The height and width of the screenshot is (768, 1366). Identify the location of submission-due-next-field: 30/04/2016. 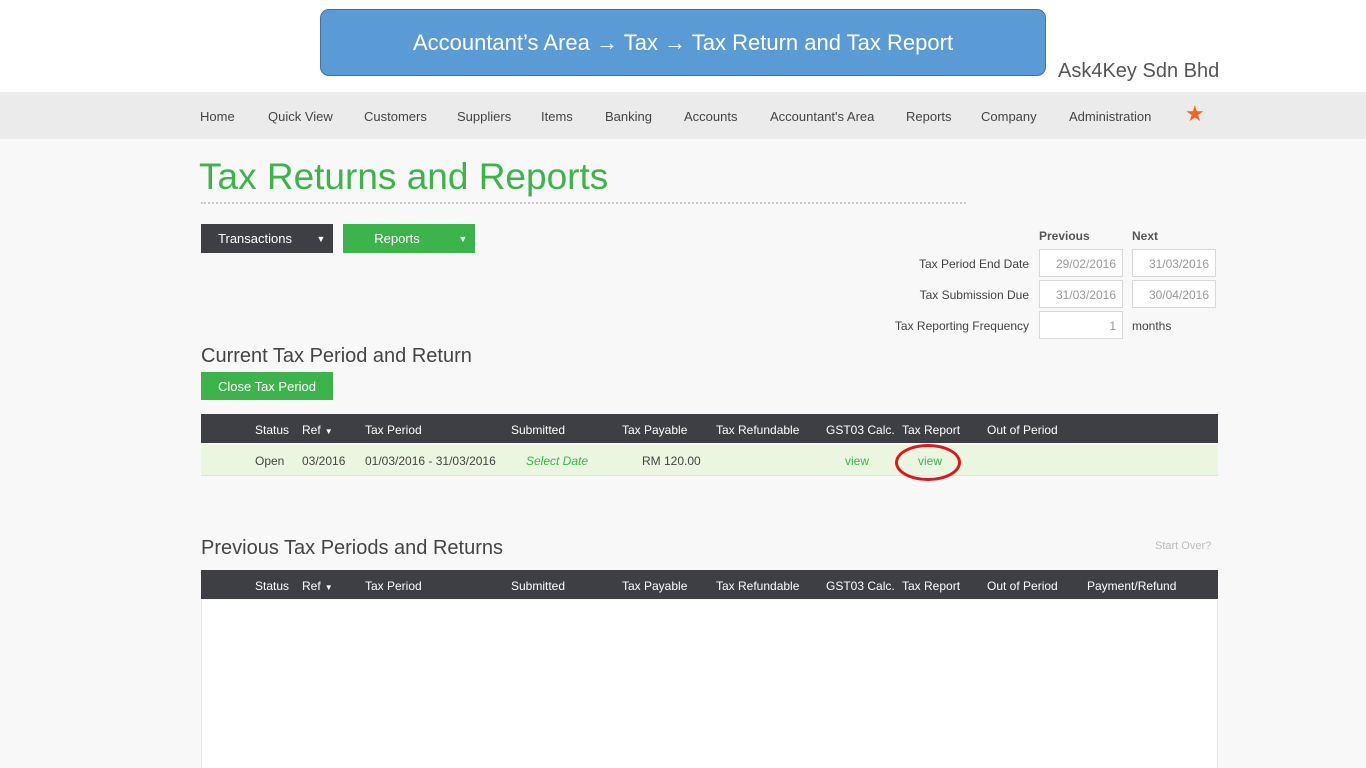
(1174, 294).